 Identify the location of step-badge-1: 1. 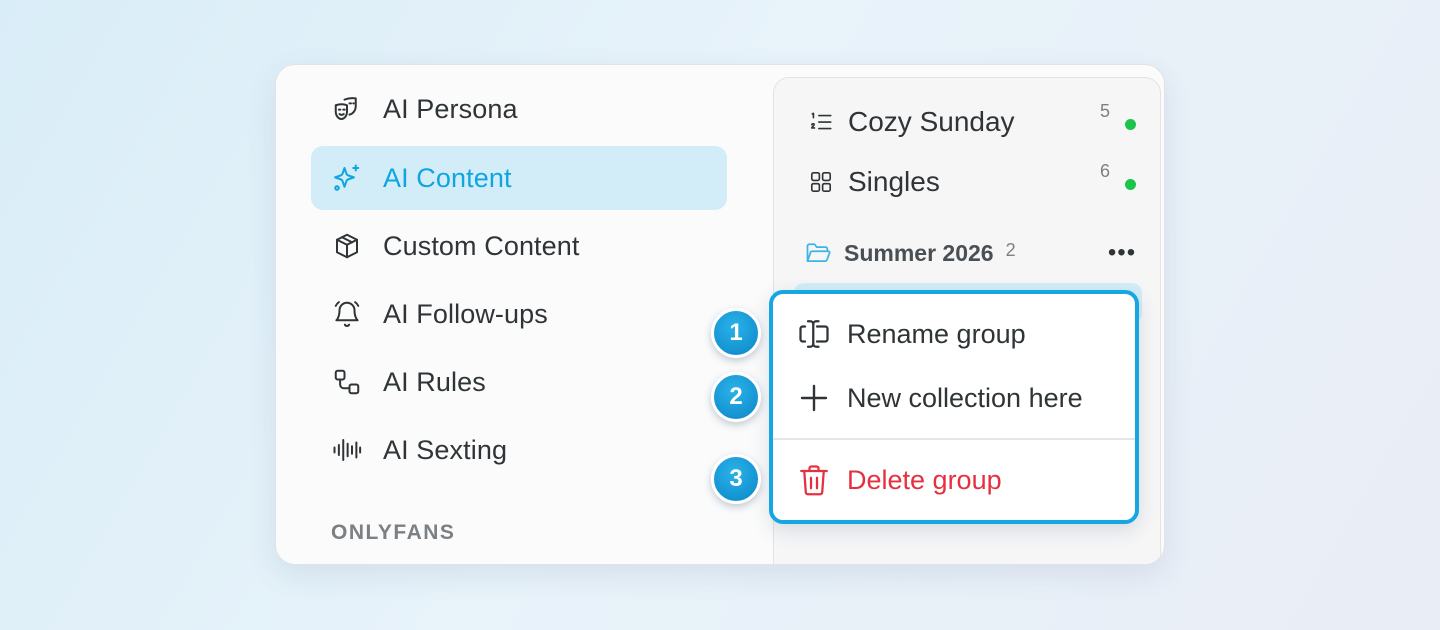
(736, 333).